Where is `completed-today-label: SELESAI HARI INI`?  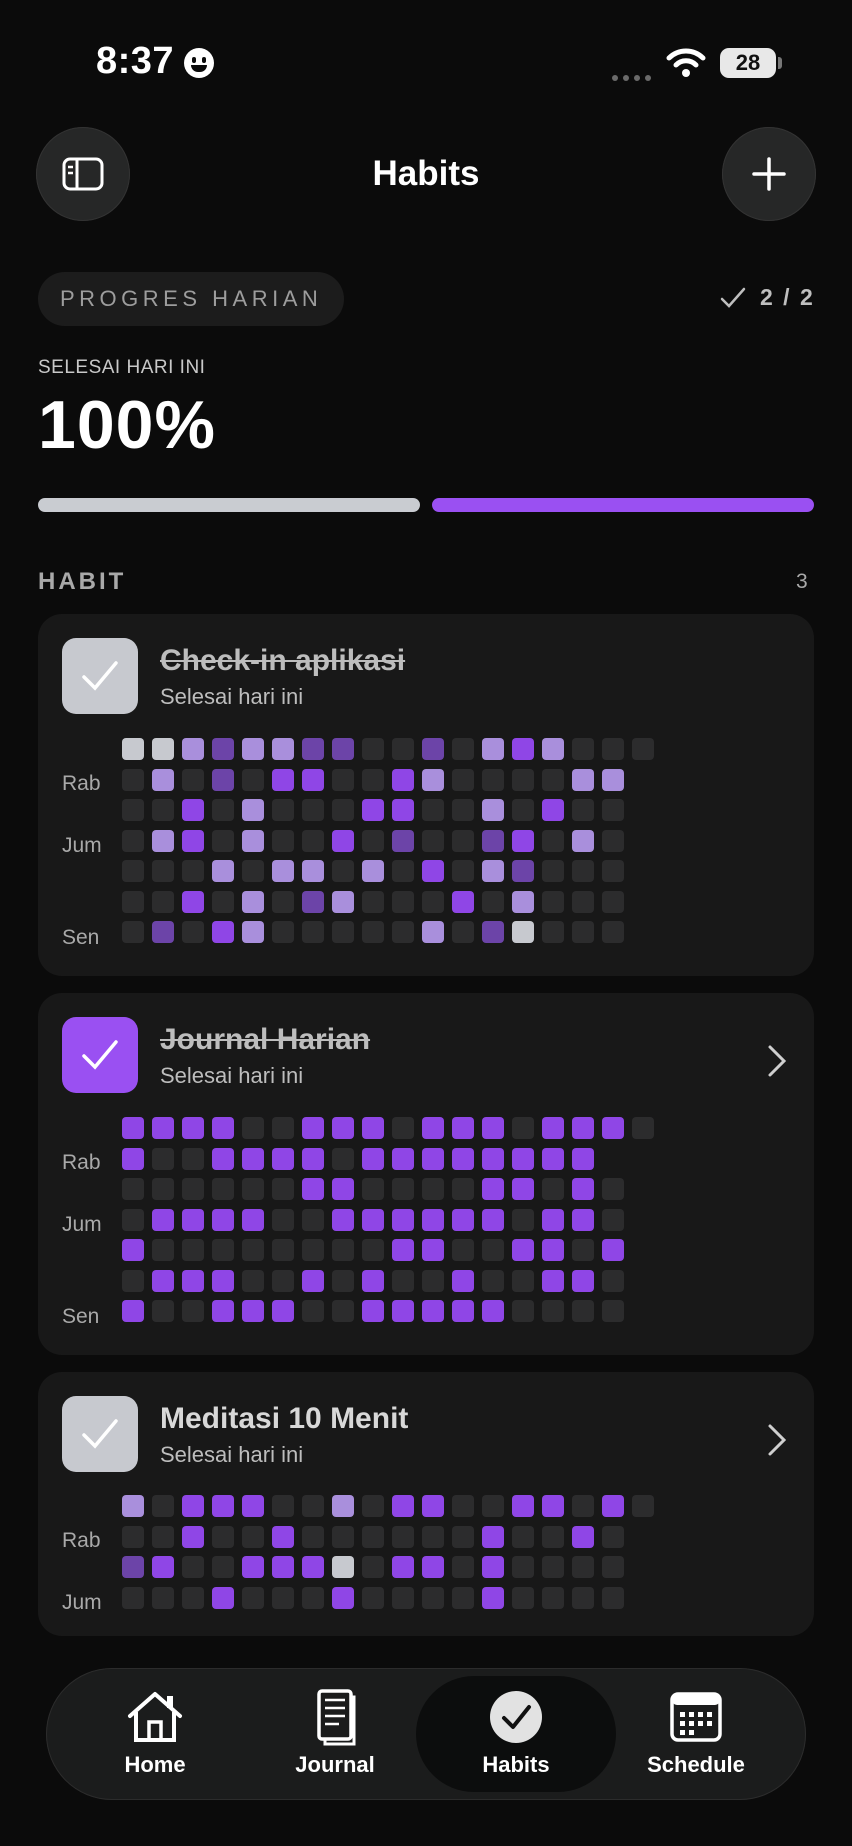 completed-today-label: SELESAI HARI INI is located at coordinates (122, 367).